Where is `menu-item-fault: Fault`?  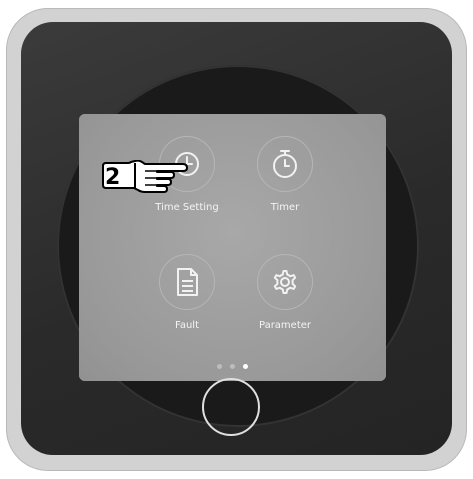 menu-item-fault: Fault is located at coordinates (187, 292).